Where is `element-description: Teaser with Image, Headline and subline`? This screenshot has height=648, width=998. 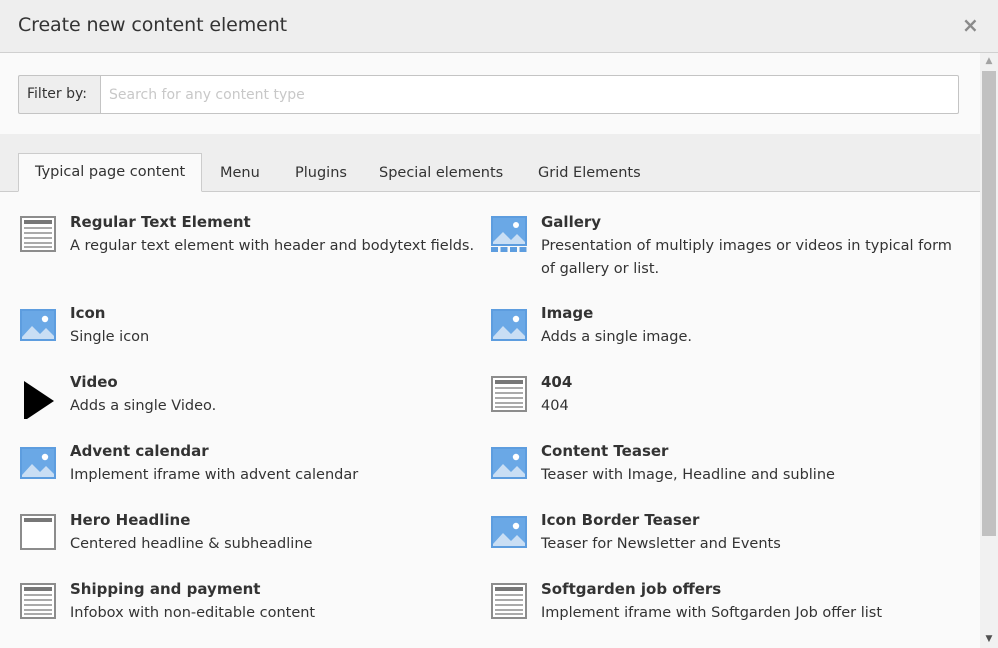 element-description: Teaser with Image, Headline and subline is located at coordinates (688, 475).